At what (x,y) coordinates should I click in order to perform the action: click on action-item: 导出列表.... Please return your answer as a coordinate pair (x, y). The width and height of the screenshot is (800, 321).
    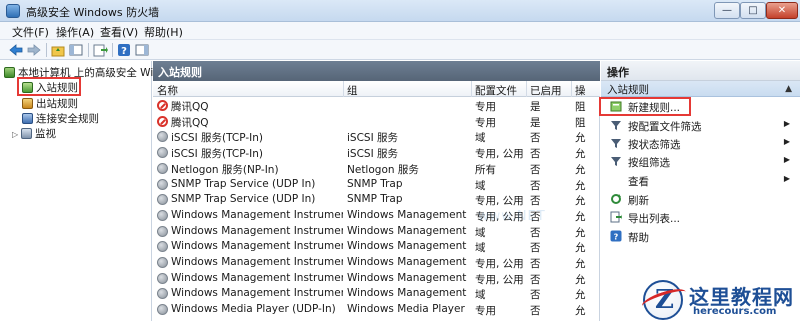
    Looking at the image, I should click on (700, 217).